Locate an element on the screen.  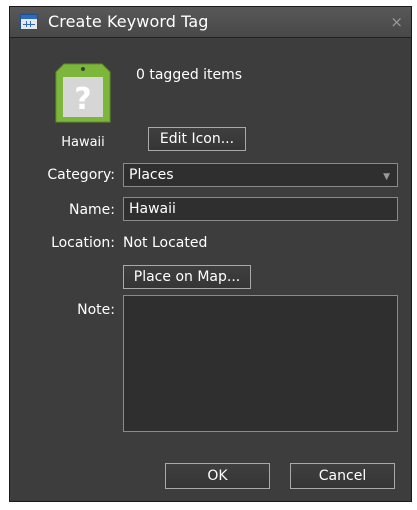
question-mark-glyph: ? is located at coordinates (82, 99).